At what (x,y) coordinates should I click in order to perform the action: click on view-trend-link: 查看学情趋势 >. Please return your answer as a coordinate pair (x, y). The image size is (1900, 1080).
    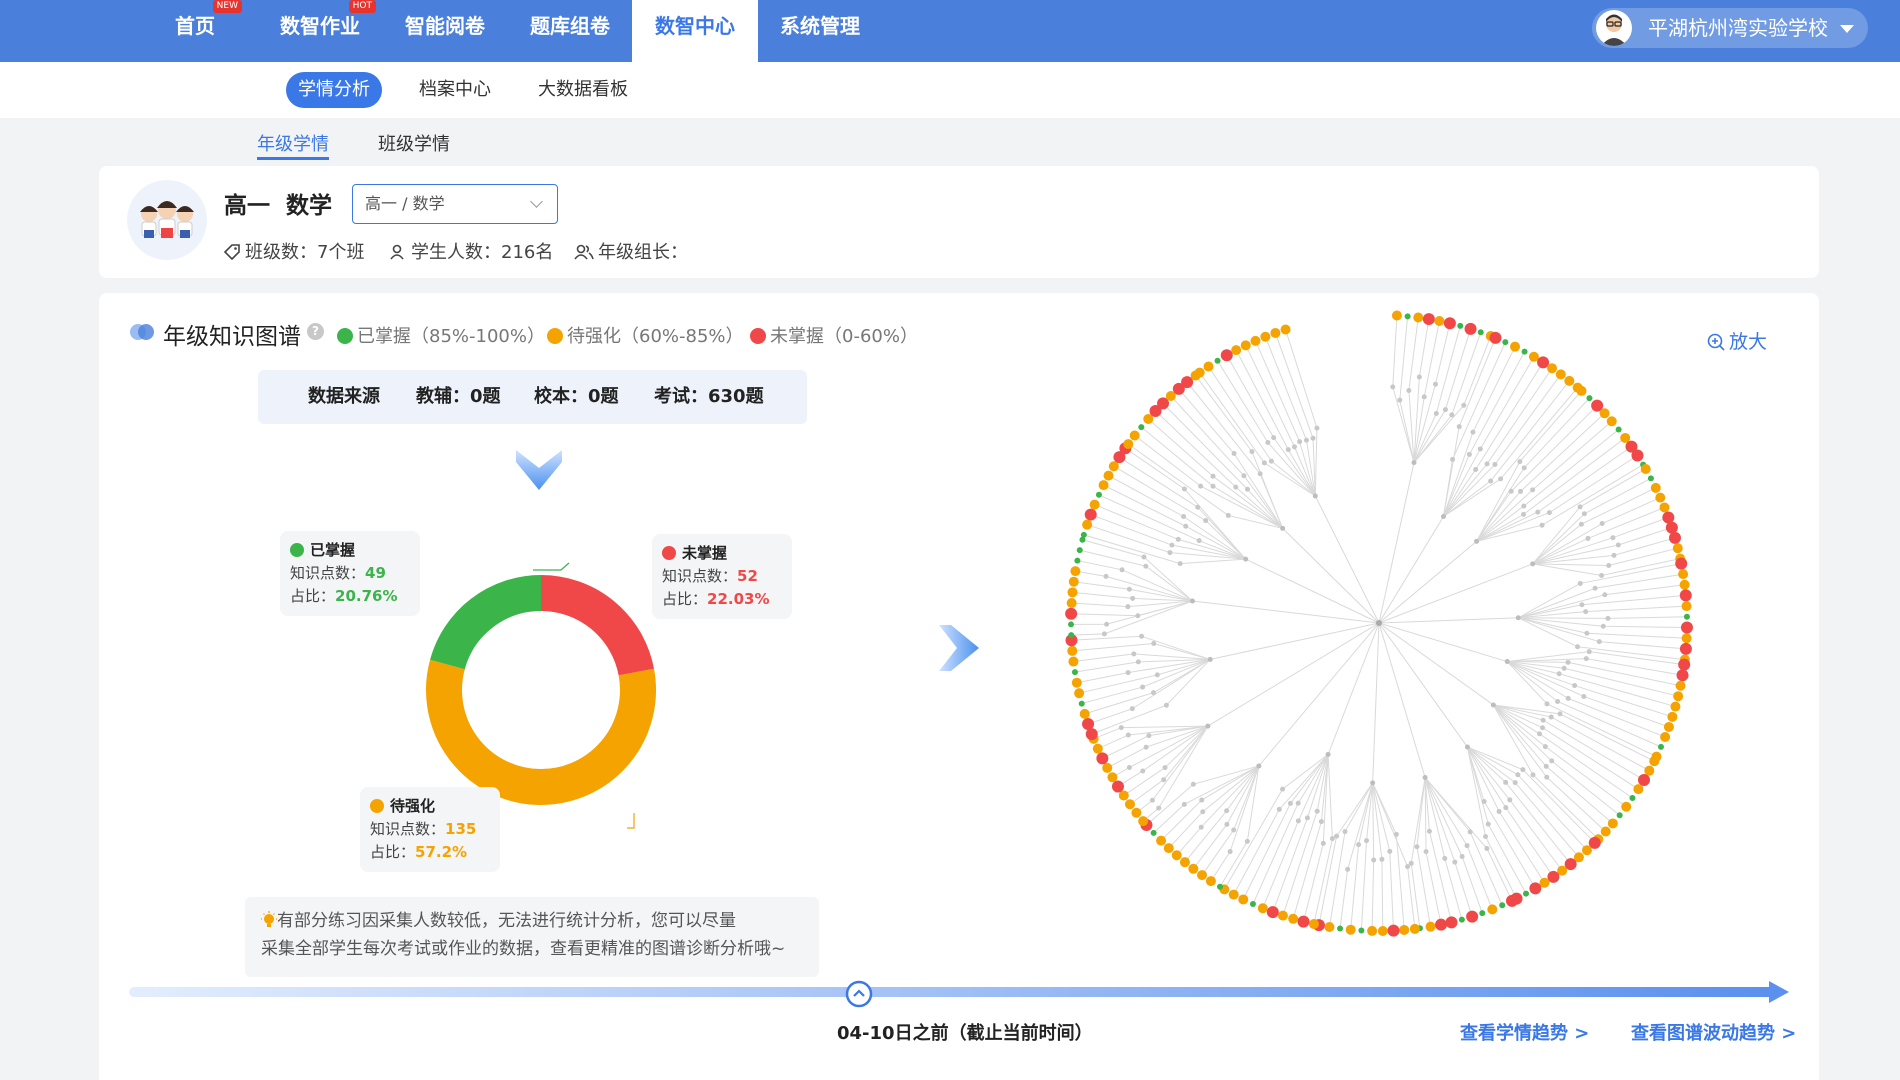
    Looking at the image, I should click on (1524, 1032).